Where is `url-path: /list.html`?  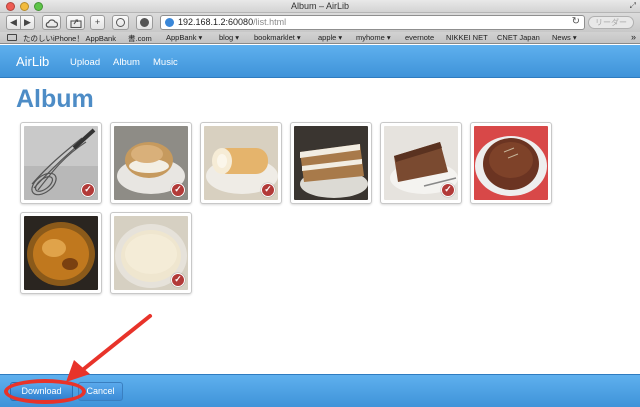
url-path: /list.html is located at coordinates (270, 22).